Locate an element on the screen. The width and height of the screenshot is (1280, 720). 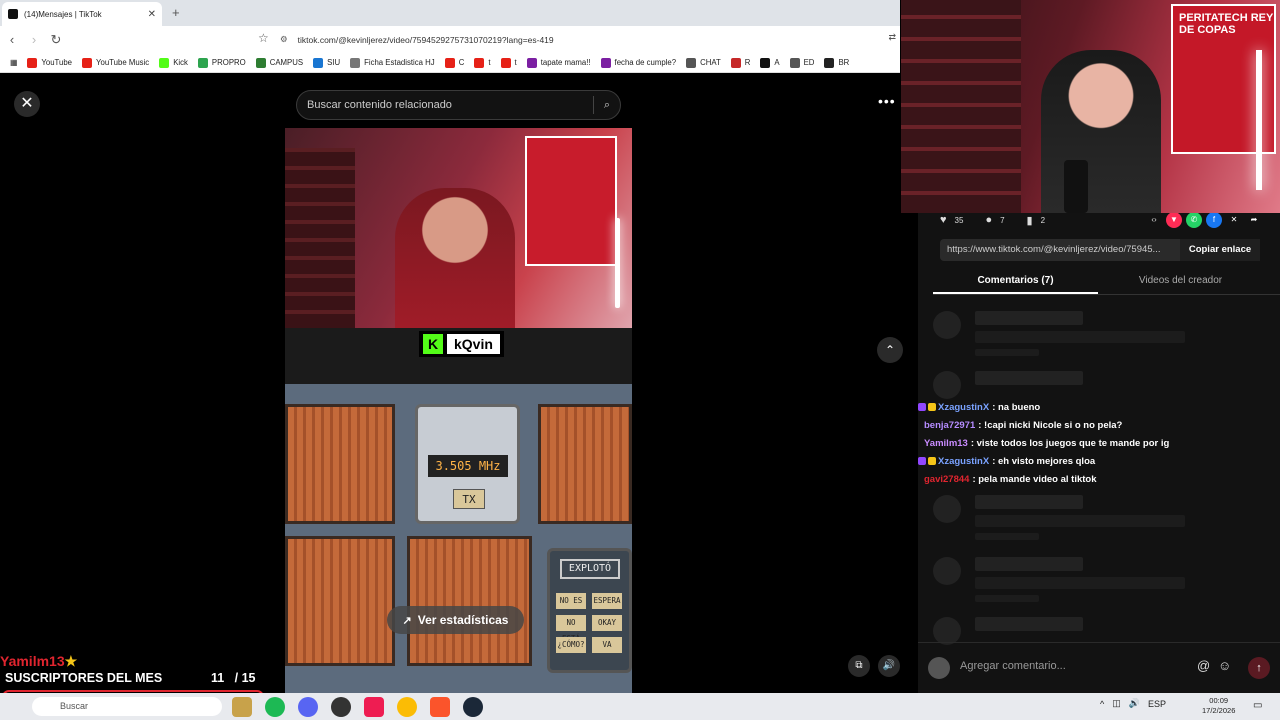
send-icon: ▼ is located at coordinates (1174, 220).